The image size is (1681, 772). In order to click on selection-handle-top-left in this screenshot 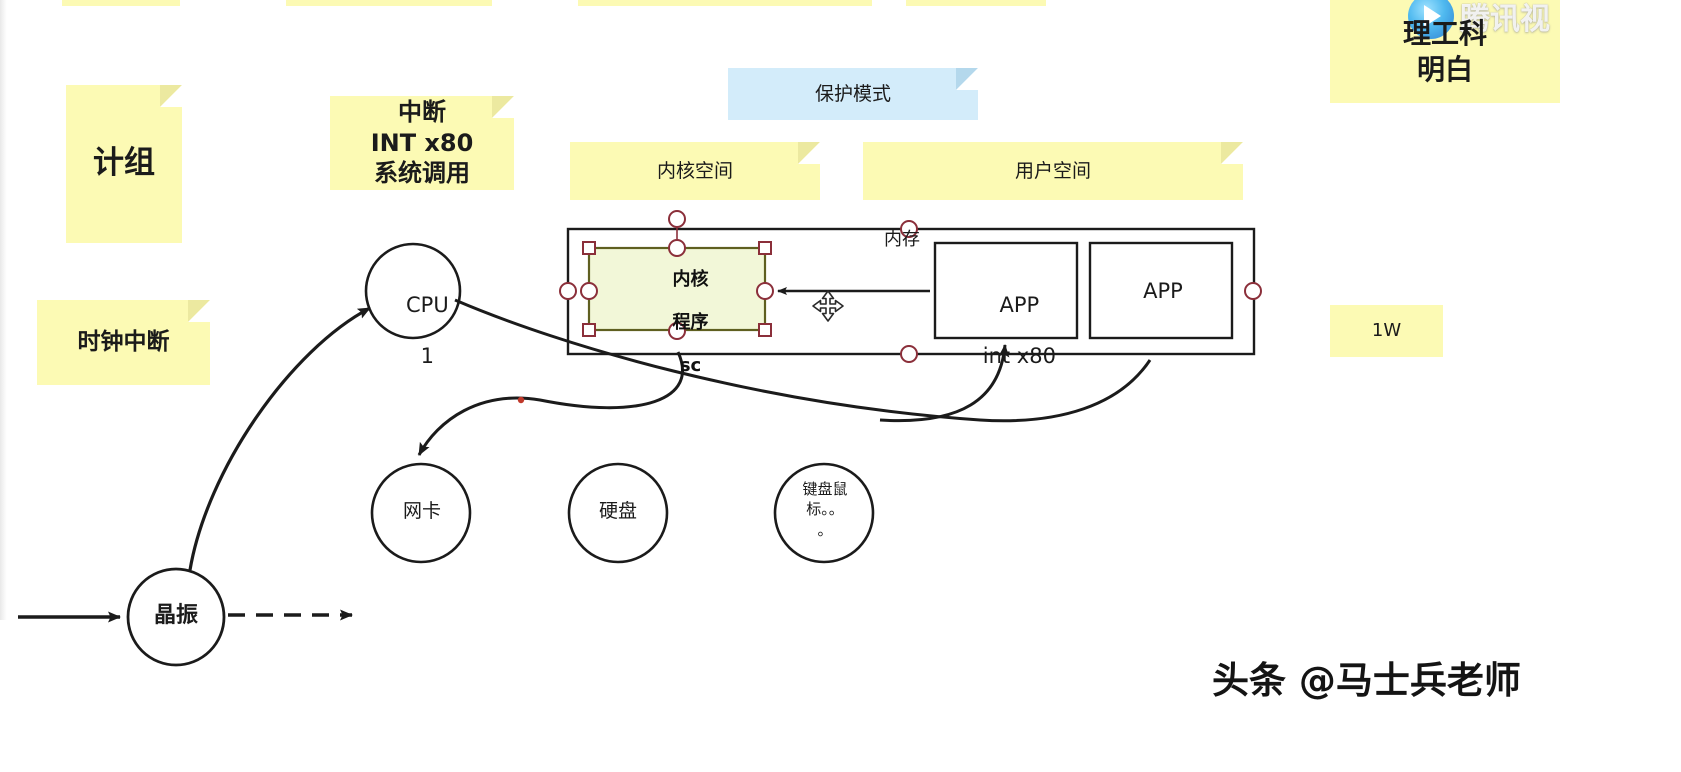, I will do `click(589, 248)`.